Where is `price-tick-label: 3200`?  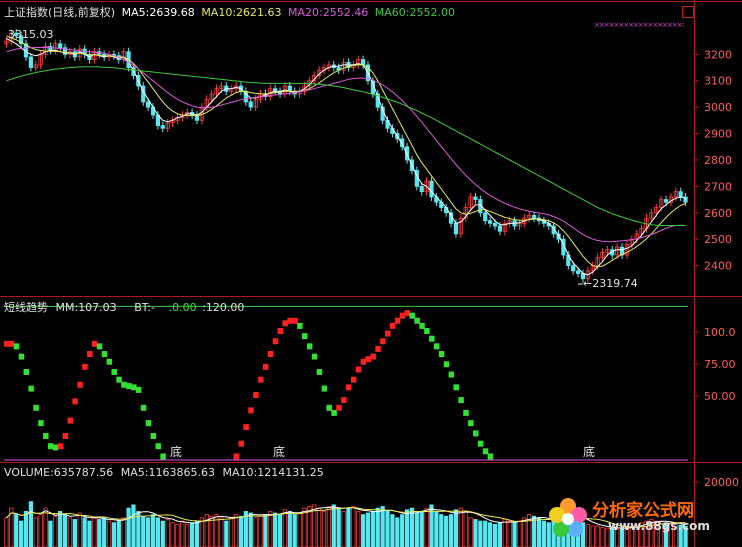
price-tick-label: 3200 is located at coordinates (718, 54).